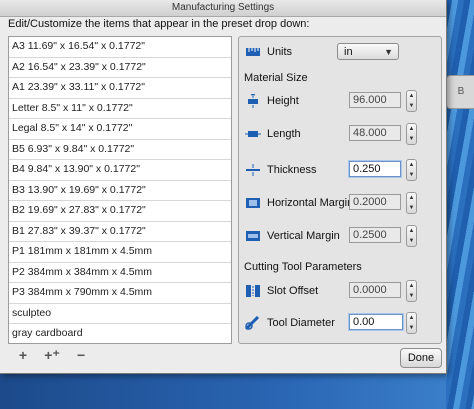 This screenshot has width=474, height=409. I want to click on horizontal-margin-row: Horizontal Margin ▲▼, so click(340, 203).